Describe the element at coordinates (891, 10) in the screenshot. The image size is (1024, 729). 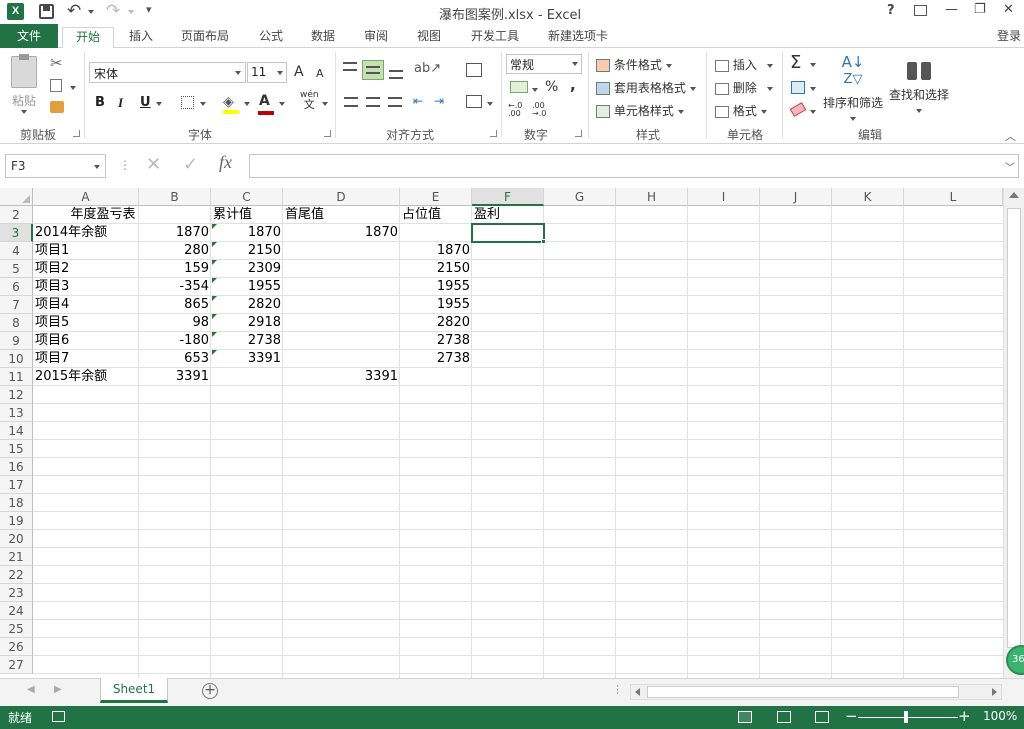
I see `help-button: ?` at that location.